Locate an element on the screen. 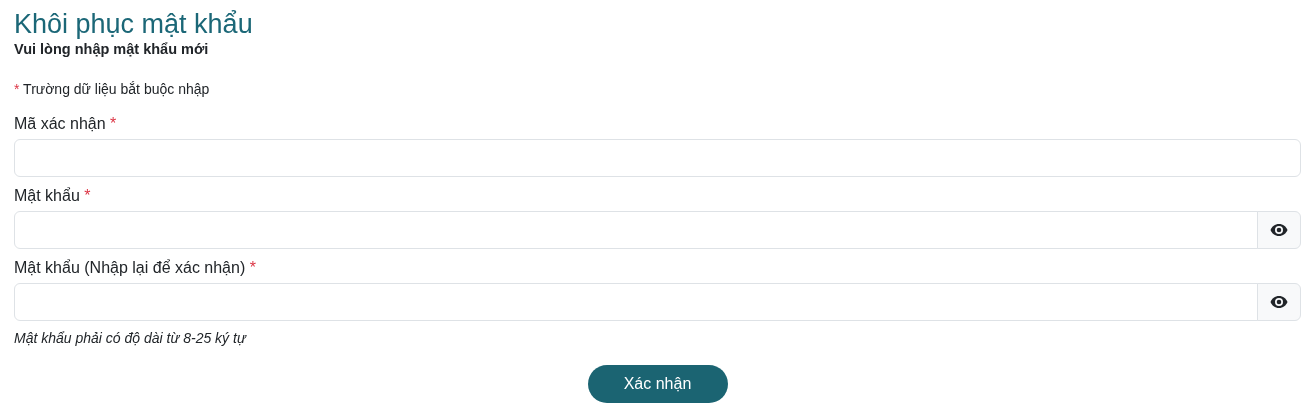  page-title: Khôi phục mật khẩu is located at coordinates (134, 24).